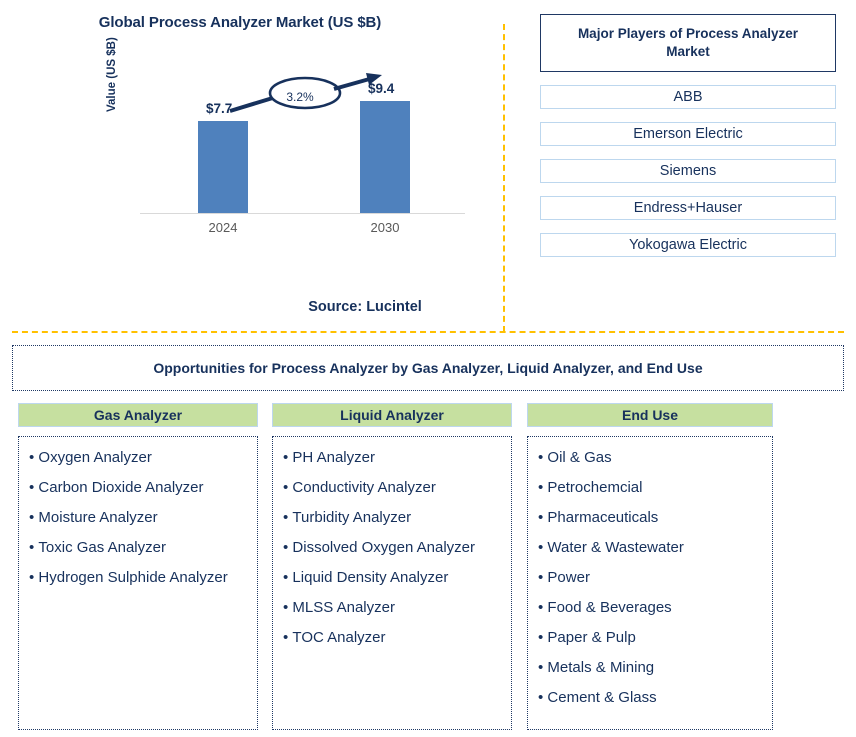 The image size is (856, 737). I want to click on list-item: Hydrogen Sulphide Analyzer, so click(139, 578).